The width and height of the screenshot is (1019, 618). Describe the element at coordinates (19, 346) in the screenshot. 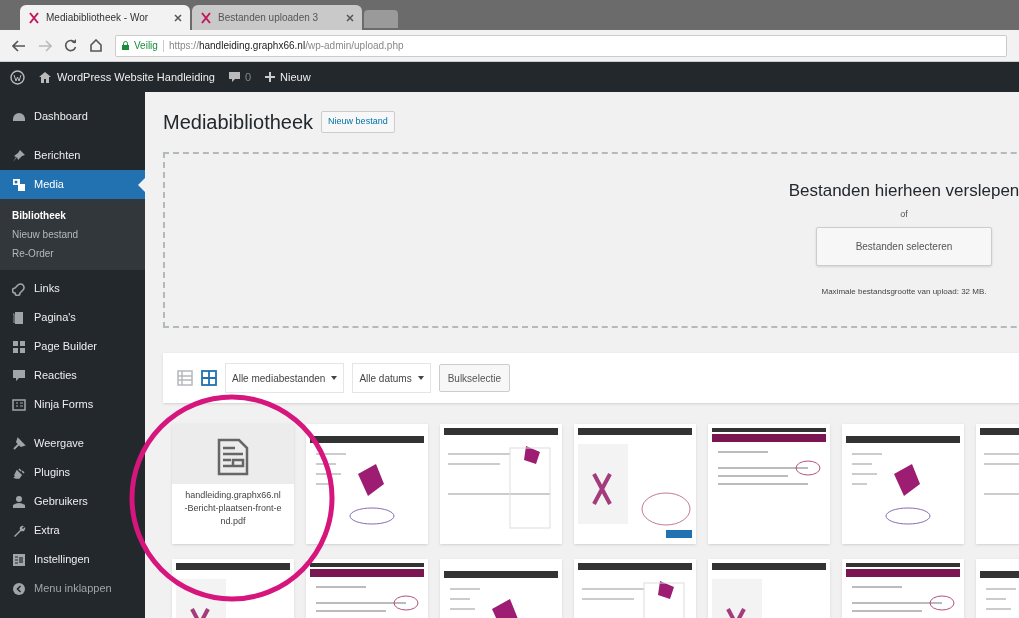

I see `grid-icon` at that location.